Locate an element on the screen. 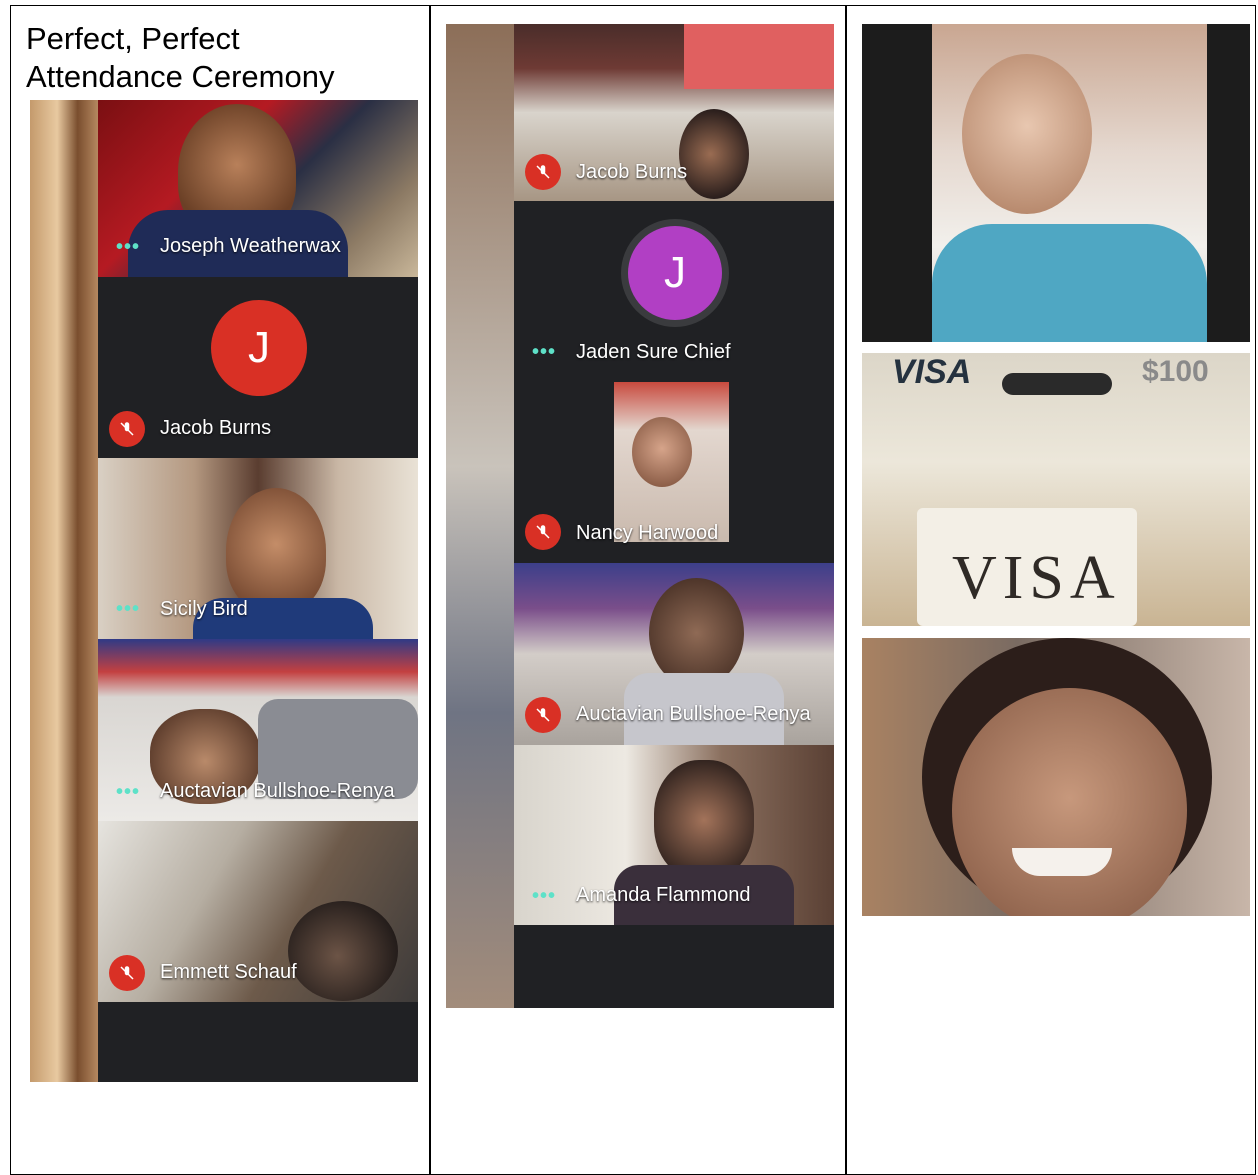 The height and width of the screenshot is (1175, 1258). student-photo-glasses is located at coordinates (1056, 183).